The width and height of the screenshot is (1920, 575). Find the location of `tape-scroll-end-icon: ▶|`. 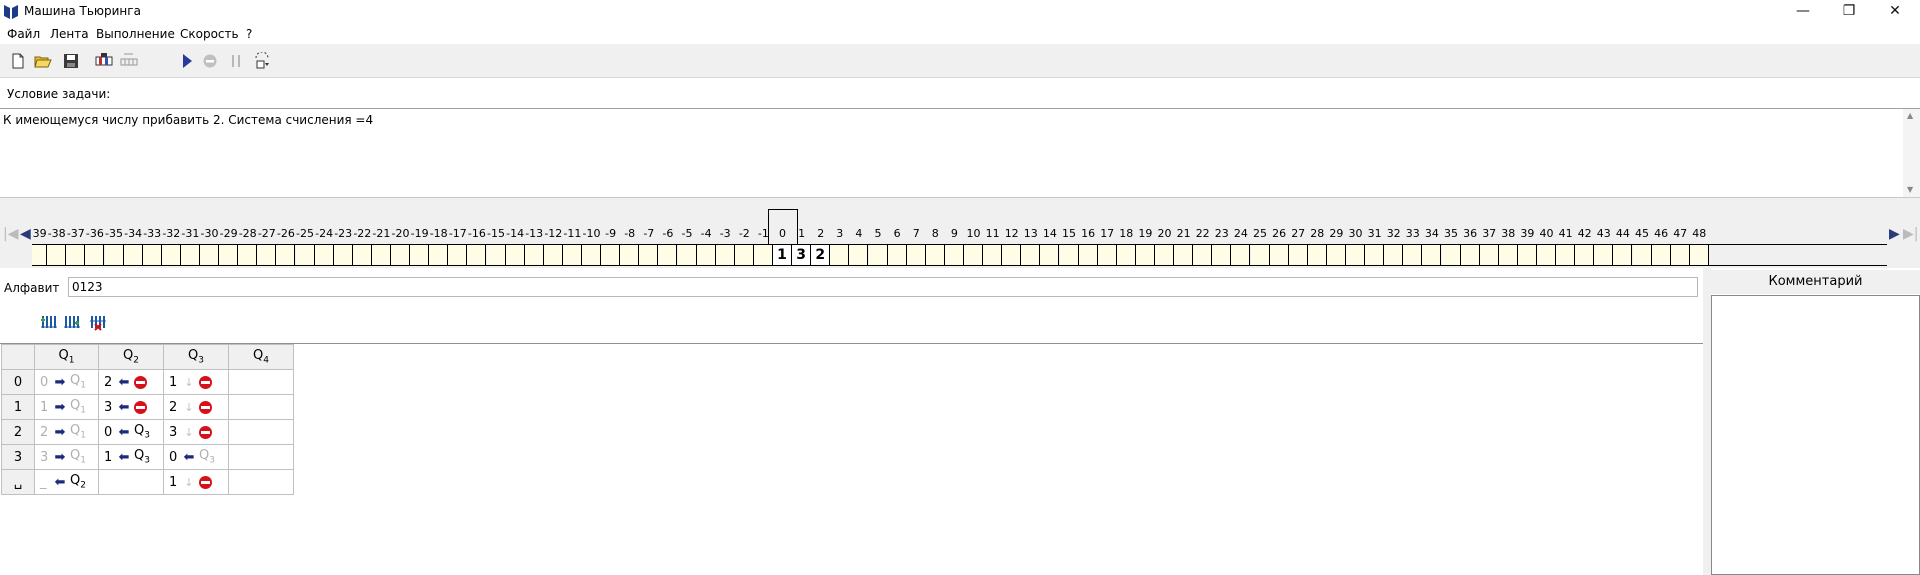

tape-scroll-end-icon: ▶| is located at coordinates (1910, 234).